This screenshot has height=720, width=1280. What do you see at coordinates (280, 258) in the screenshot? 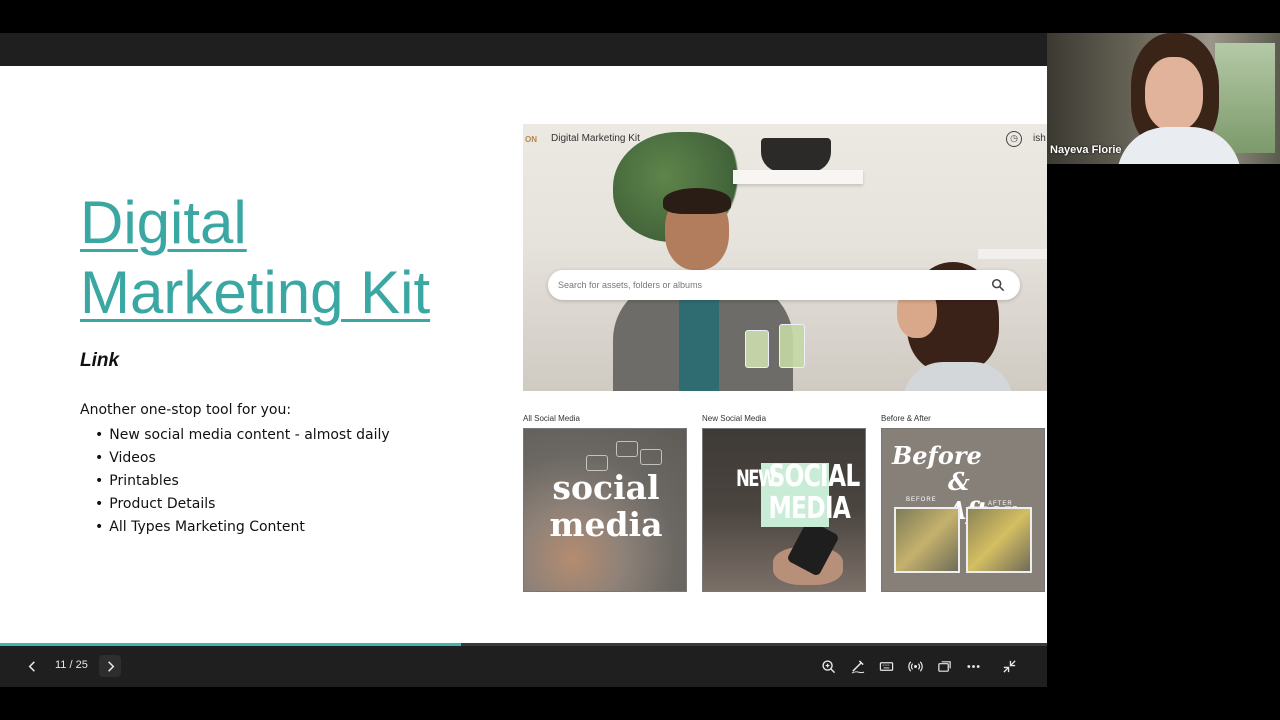
I see `slide-title-link: Digital Marketing Kit` at bounding box center [280, 258].